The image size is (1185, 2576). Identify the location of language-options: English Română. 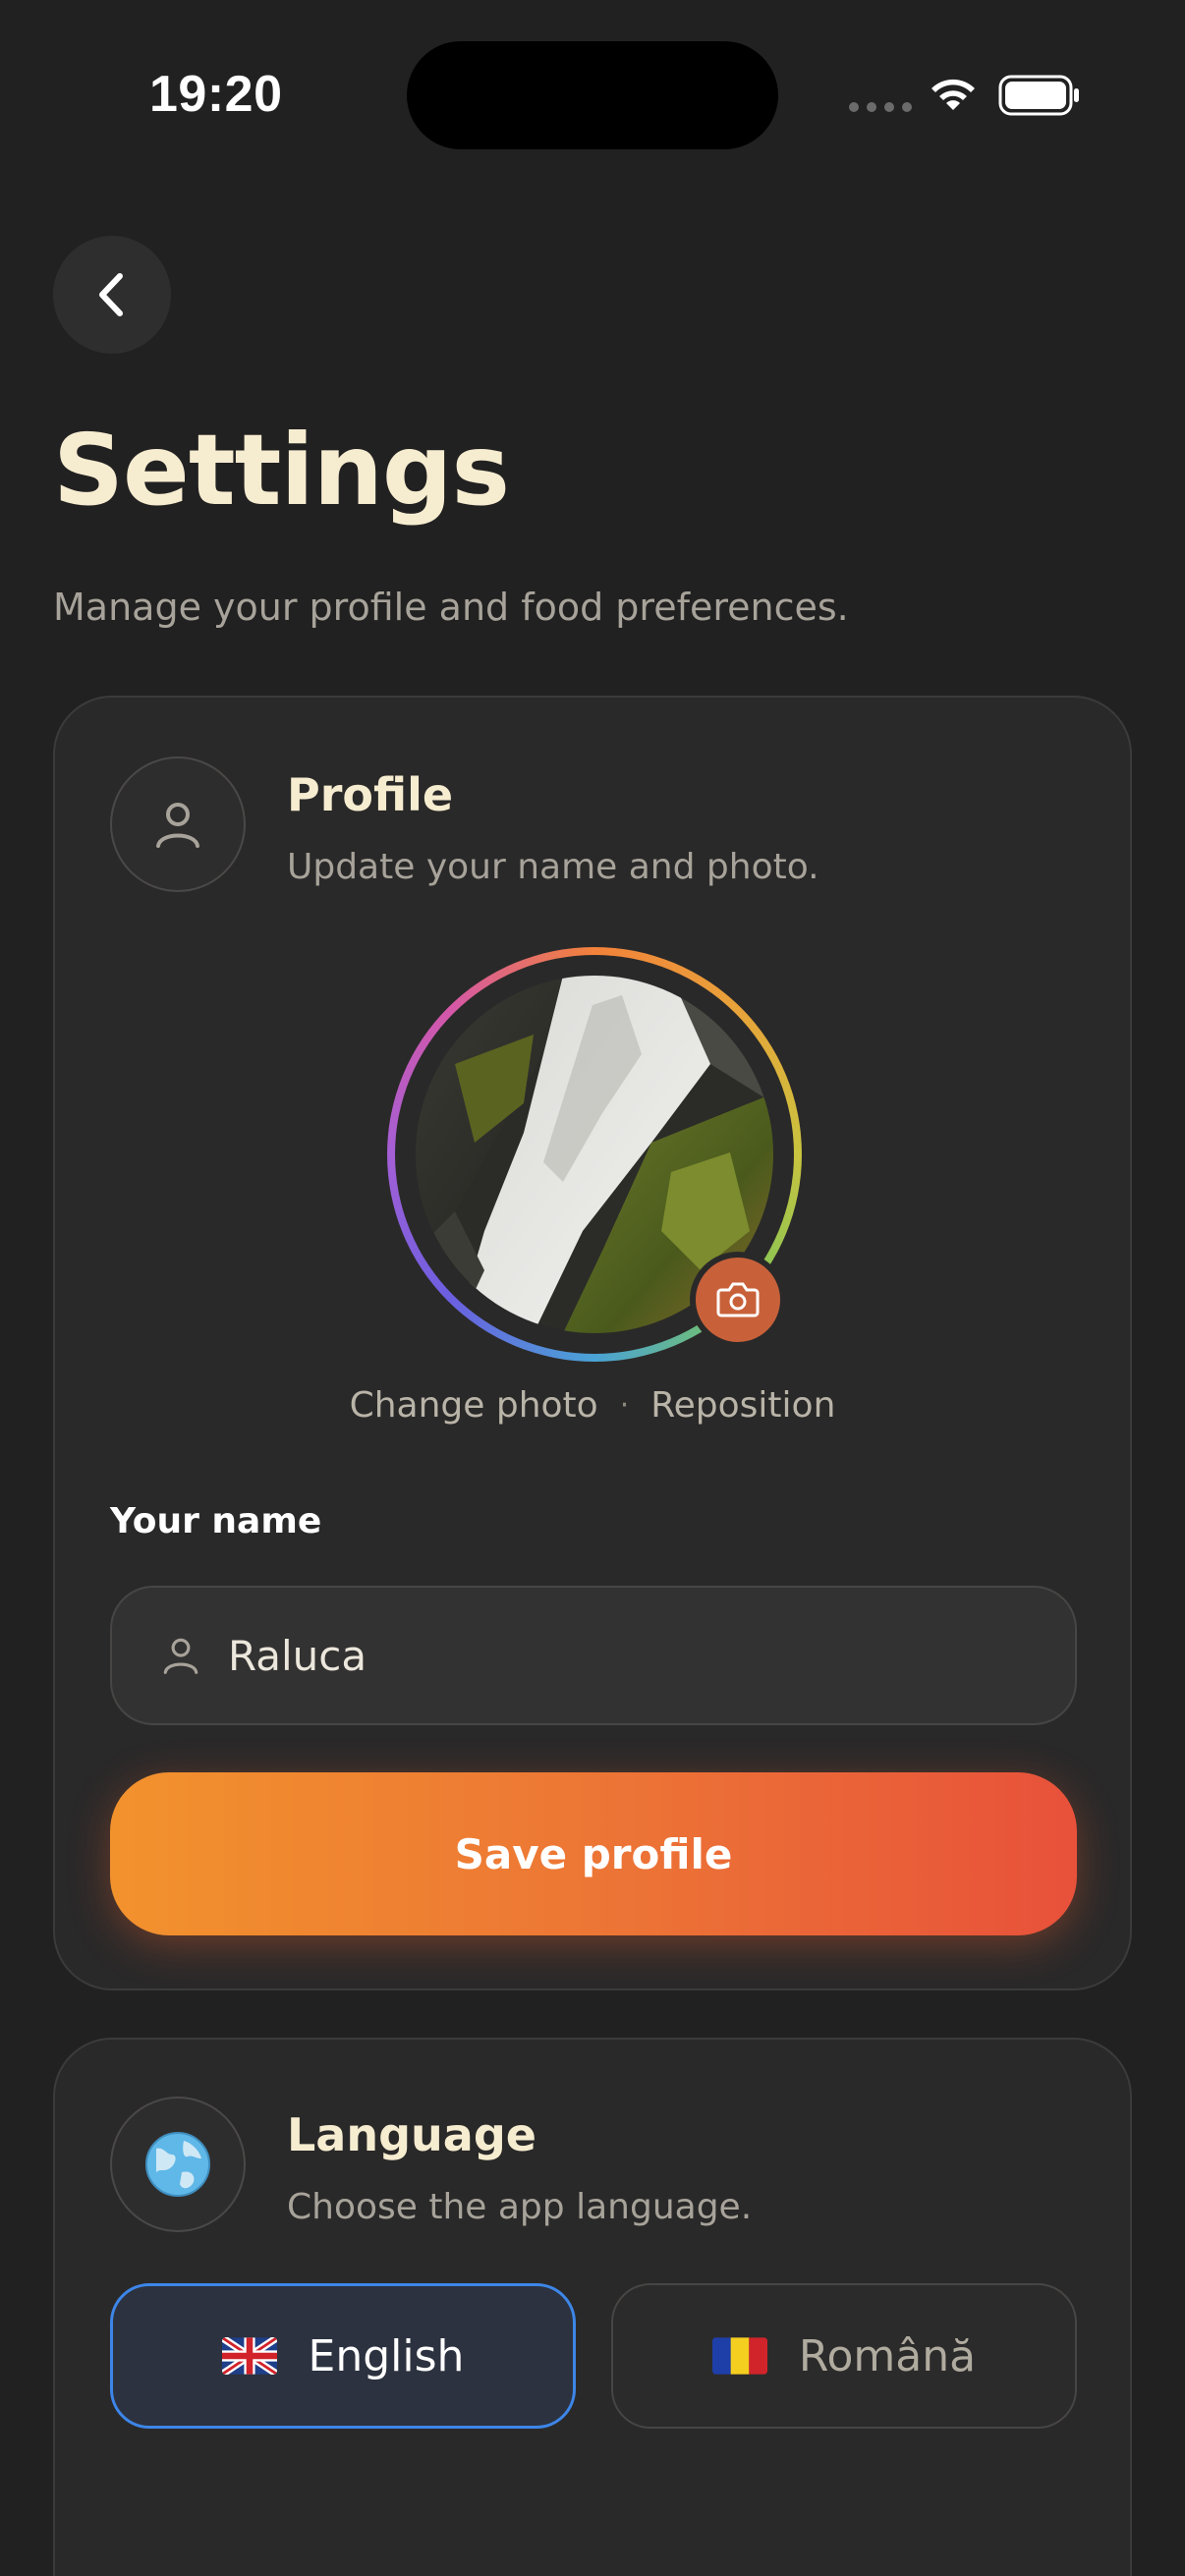
(594, 2356).